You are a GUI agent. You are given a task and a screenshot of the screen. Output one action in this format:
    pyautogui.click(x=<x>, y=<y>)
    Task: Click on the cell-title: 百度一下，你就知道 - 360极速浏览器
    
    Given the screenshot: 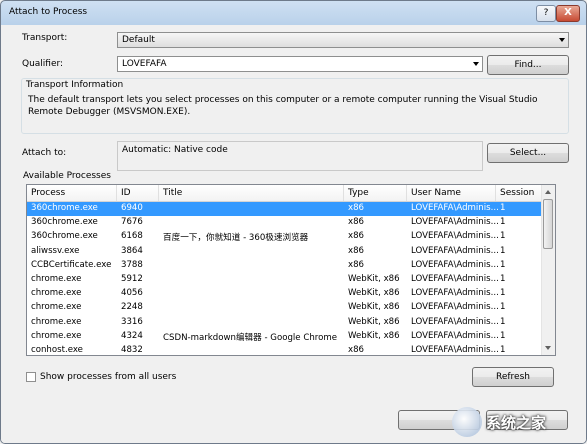 What is the action you would take?
    pyautogui.click(x=236, y=238)
    